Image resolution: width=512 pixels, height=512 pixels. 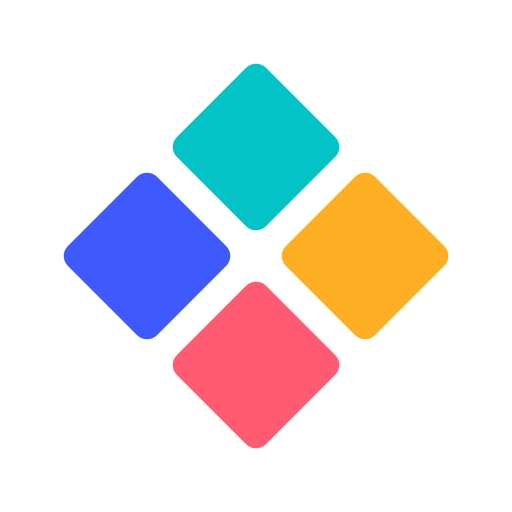 I want to click on coral-diamond-tile, so click(x=256, y=365).